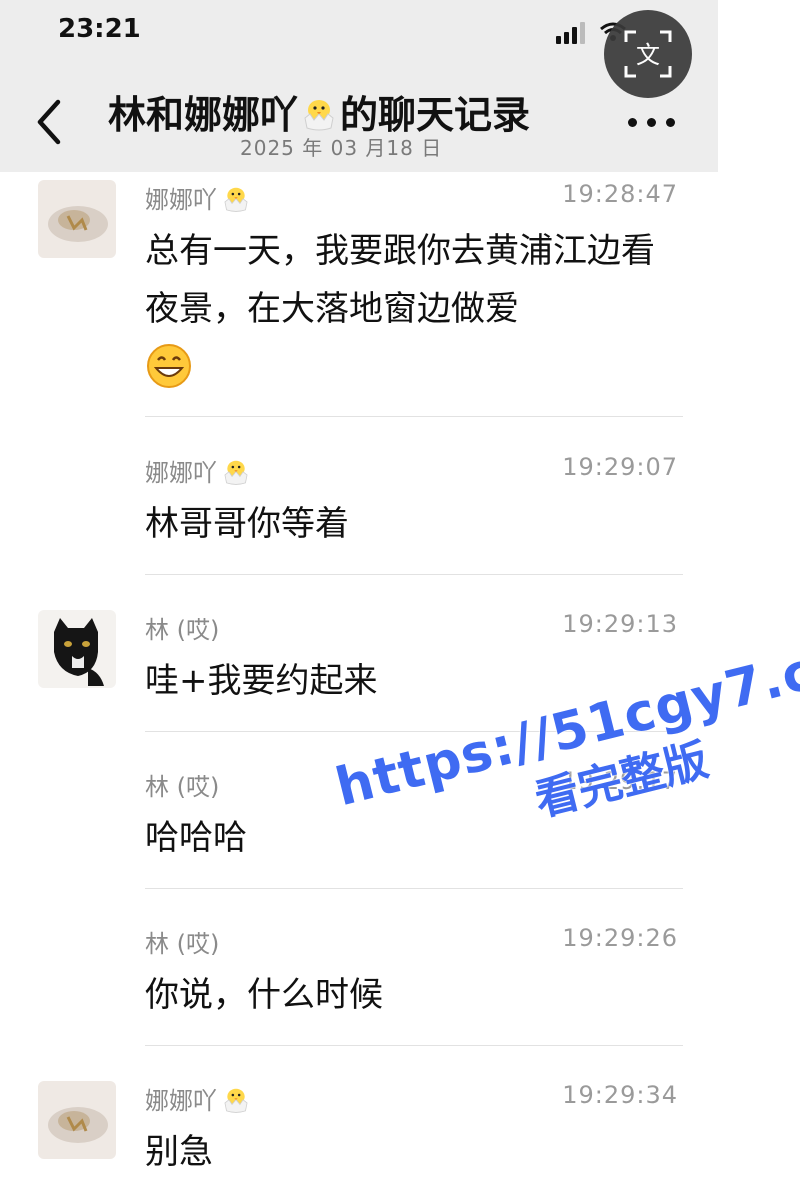 The image size is (800, 1196). I want to click on list-item: 林 (哎) 19:29:17 哈哈哈, so click(359, 825).